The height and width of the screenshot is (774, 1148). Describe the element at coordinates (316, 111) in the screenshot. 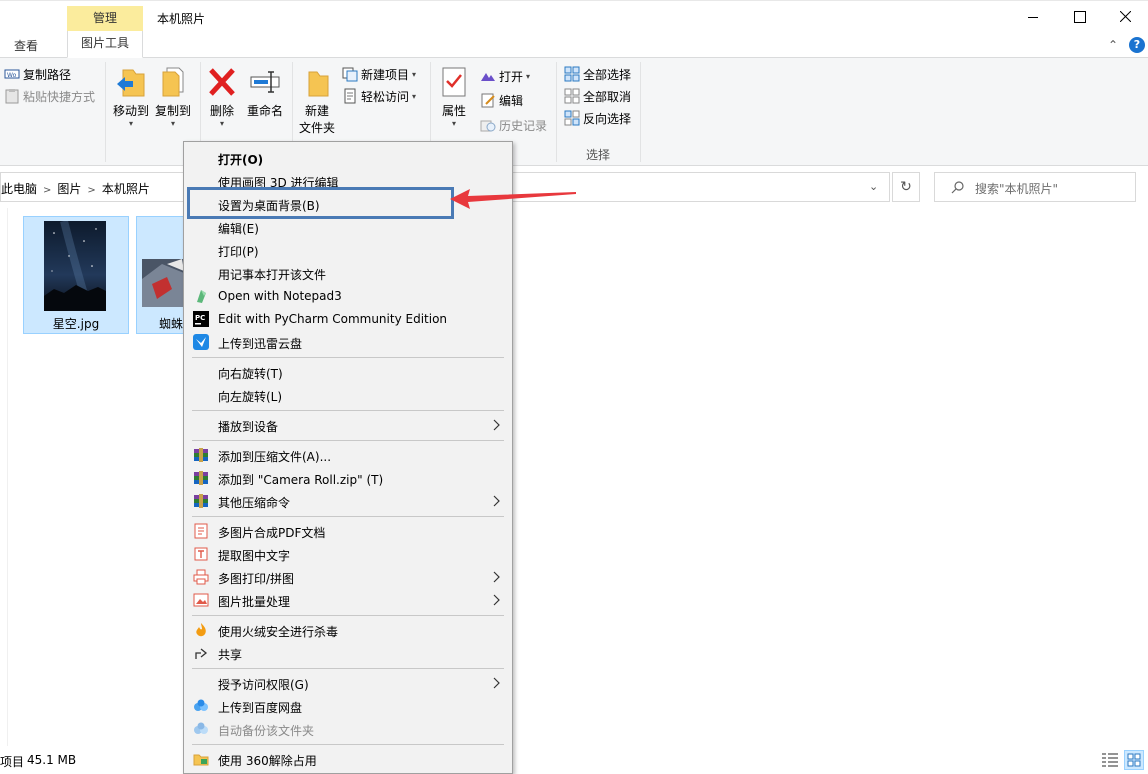

I see `new-folder-label-1: 新建` at that location.